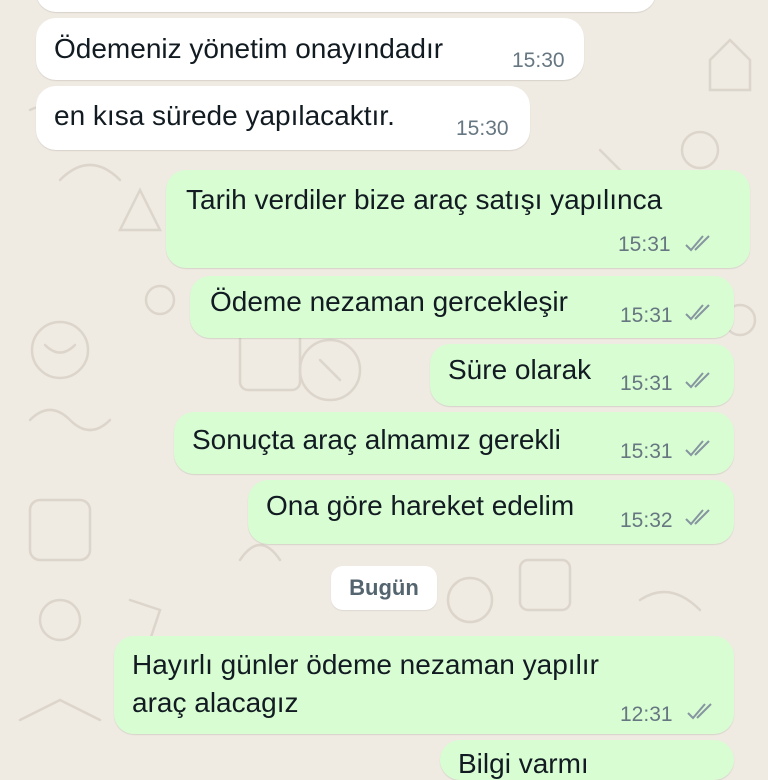 The image size is (768, 780). I want to click on outgoing-message-bubble: Süre olarak 15:31, so click(582, 375).